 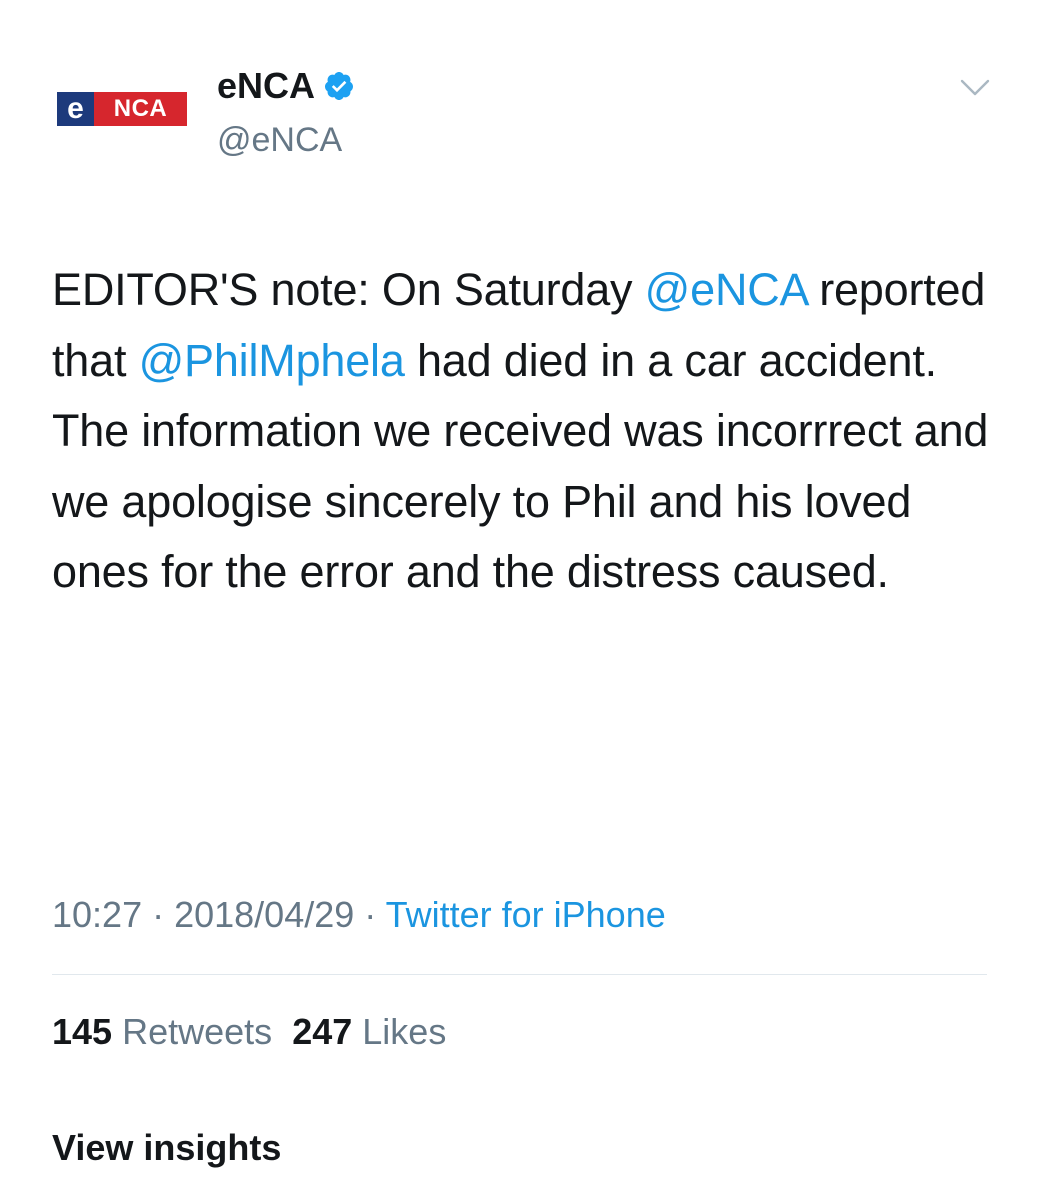 I want to click on tweet-stats: 145 Retweets 247 Likes, so click(x=249, y=1032).